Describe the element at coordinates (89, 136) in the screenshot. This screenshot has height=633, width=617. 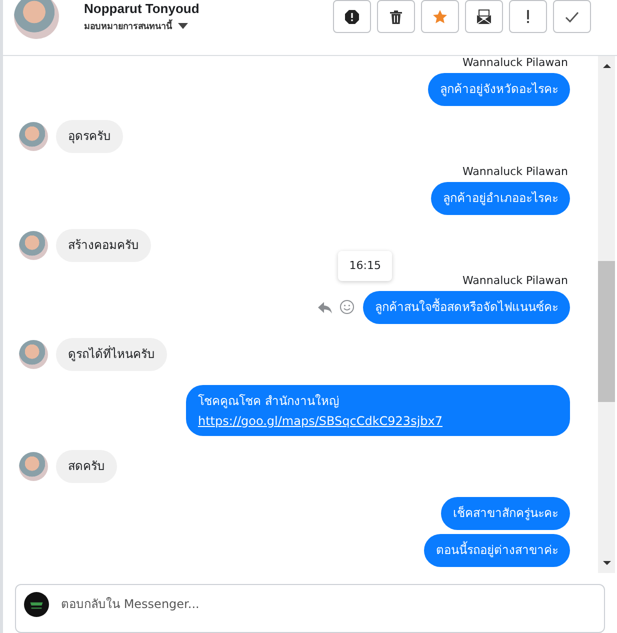
I see `message-bubble: อุดรครับ` at that location.